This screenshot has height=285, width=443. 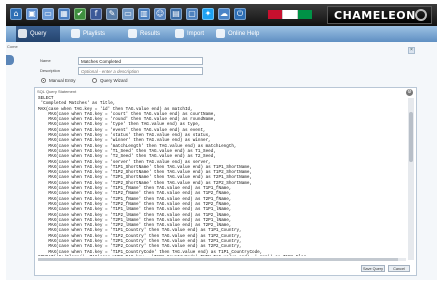 What do you see at coordinates (176, 14) in the screenshot?
I see `display-icon: ▤` at bounding box center [176, 14].